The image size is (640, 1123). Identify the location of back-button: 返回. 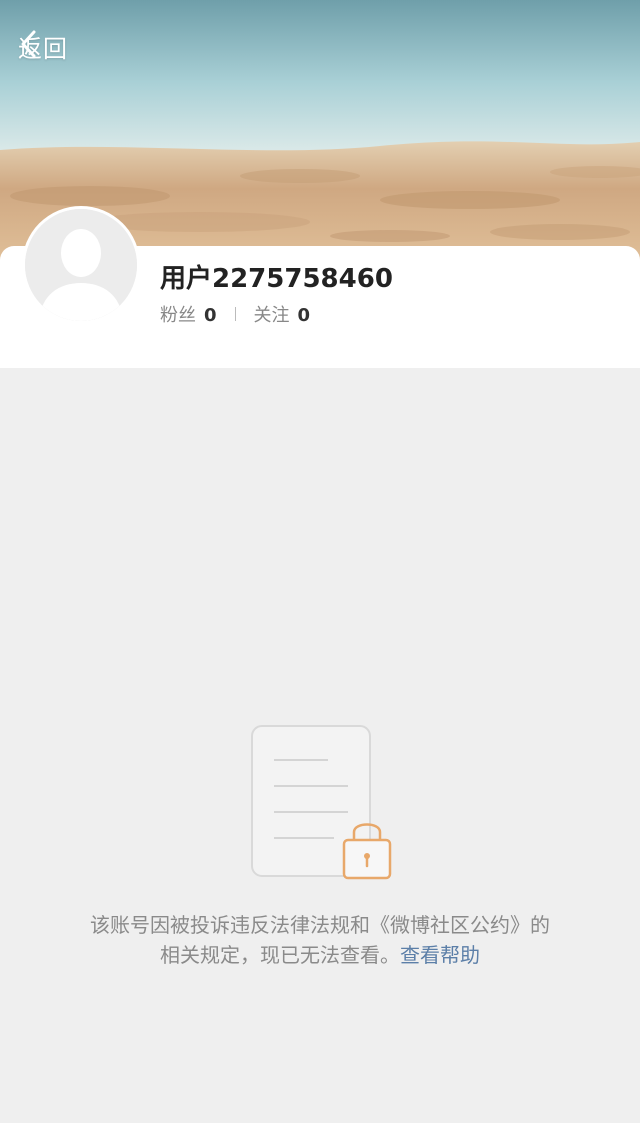
(43, 46).